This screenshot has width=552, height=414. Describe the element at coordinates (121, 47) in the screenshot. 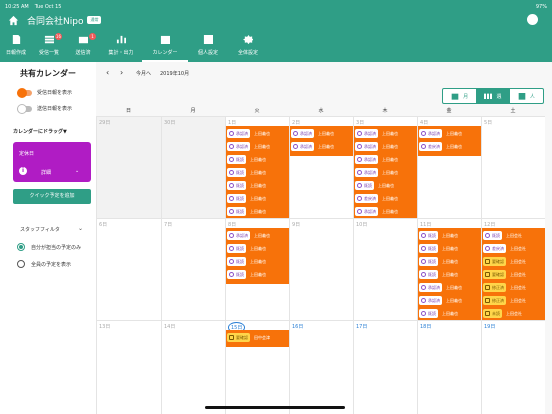

I see `tab-stats: 集計・出力` at that location.